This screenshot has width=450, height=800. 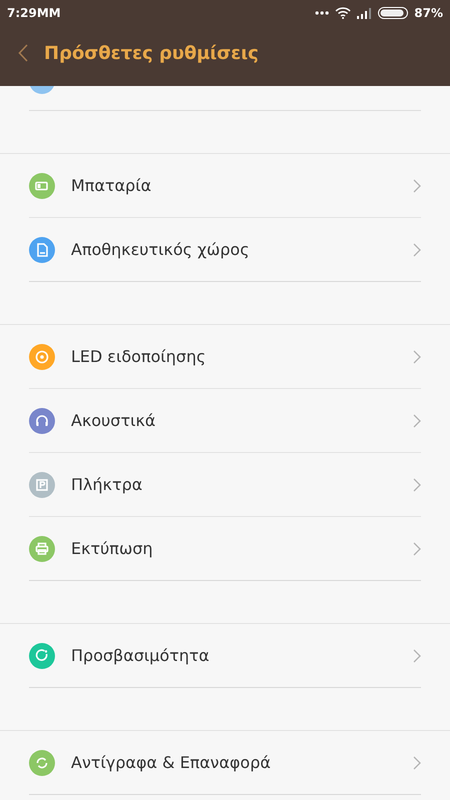 I want to click on settings-item: Ακουστικά, so click(x=225, y=421).